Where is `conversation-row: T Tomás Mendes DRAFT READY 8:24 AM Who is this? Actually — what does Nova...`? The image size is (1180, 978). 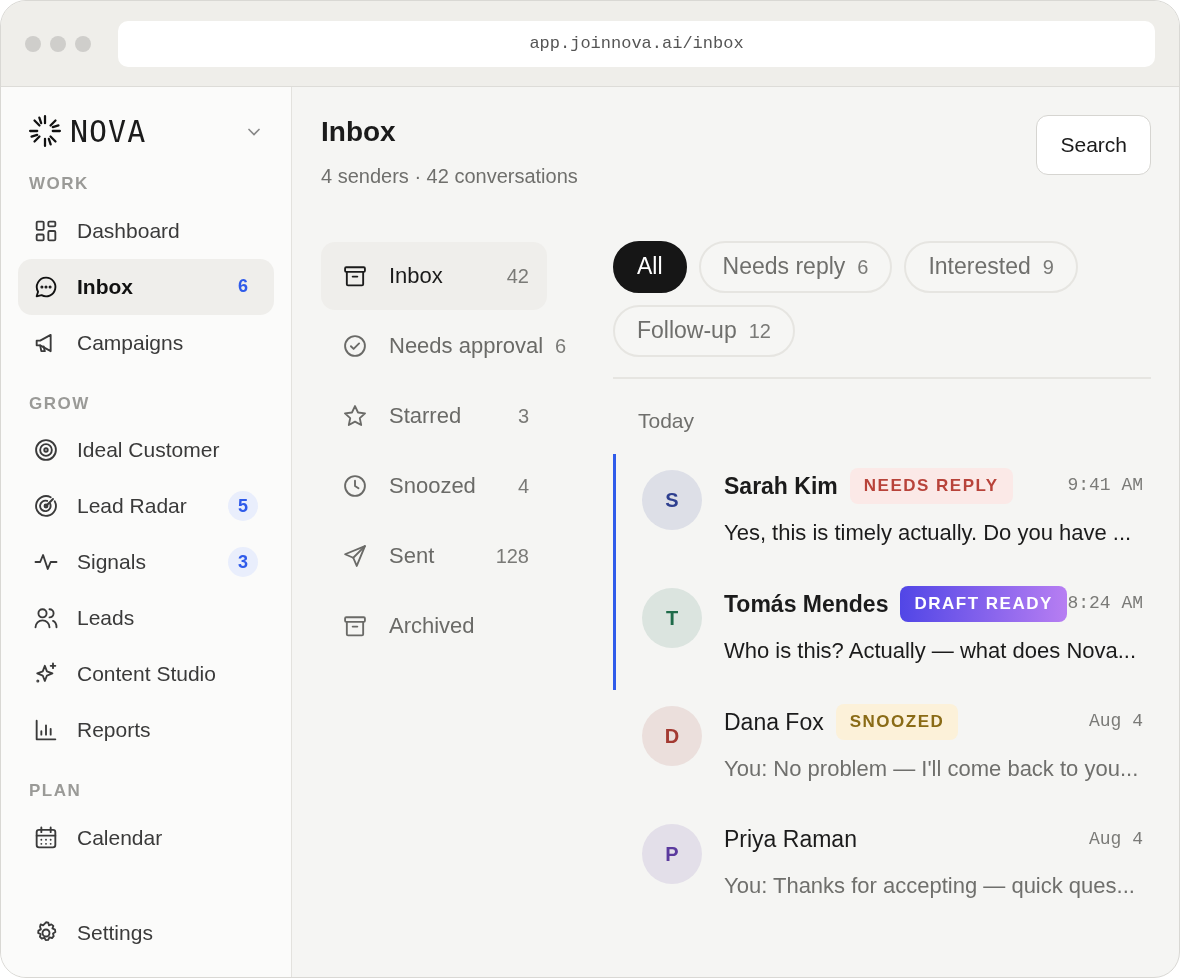 conversation-row: T Tomás Mendes DRAFT READY 8:24 AM Who is this? Actually — what does Nova... is located at coordinates (882, 631).